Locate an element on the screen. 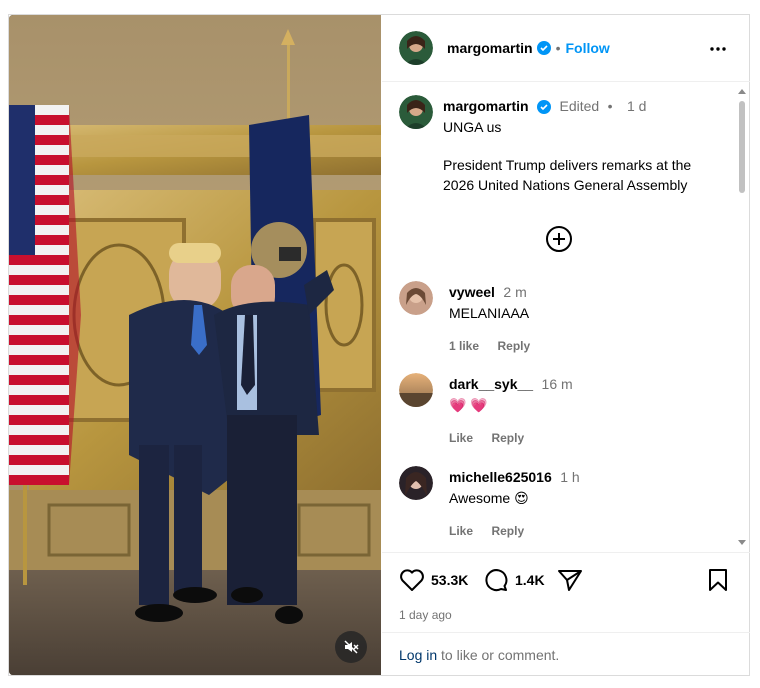  send-icon is located at coordinates (570, 580).